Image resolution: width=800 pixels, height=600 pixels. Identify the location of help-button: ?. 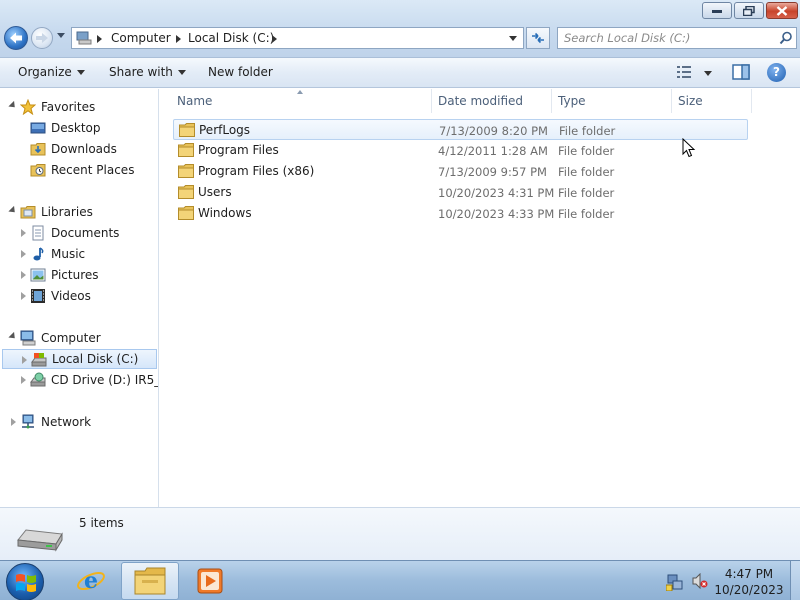
(776, 72).